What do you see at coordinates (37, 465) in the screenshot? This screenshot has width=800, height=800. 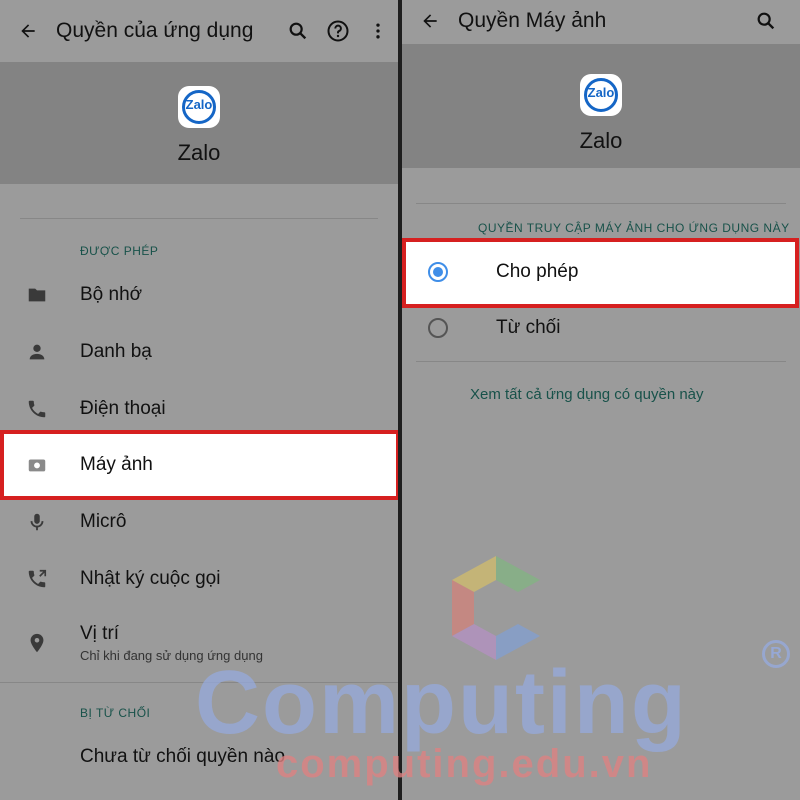 I see `camera-icon` at bounding box center [37, 465].